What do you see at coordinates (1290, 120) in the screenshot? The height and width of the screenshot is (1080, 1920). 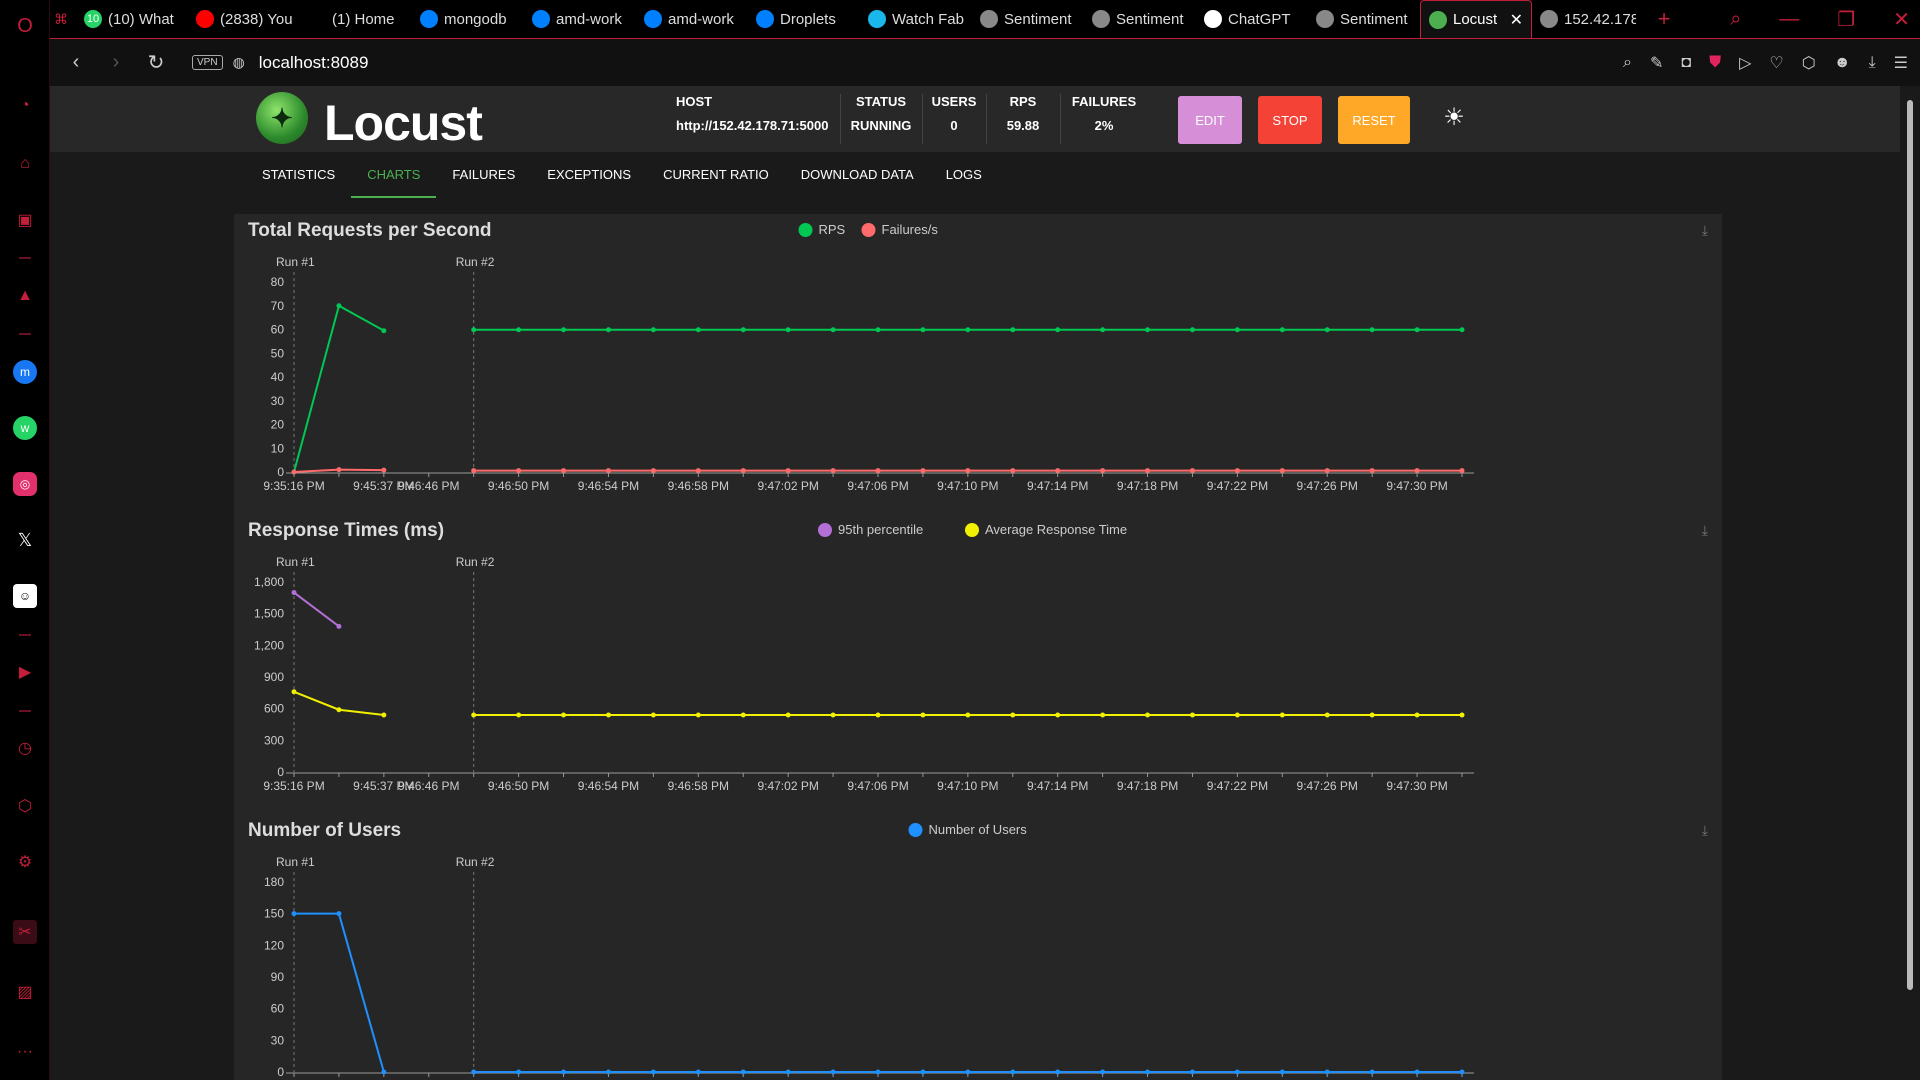 I see `stop-button: STOP` at bounding box center [1290, 120].